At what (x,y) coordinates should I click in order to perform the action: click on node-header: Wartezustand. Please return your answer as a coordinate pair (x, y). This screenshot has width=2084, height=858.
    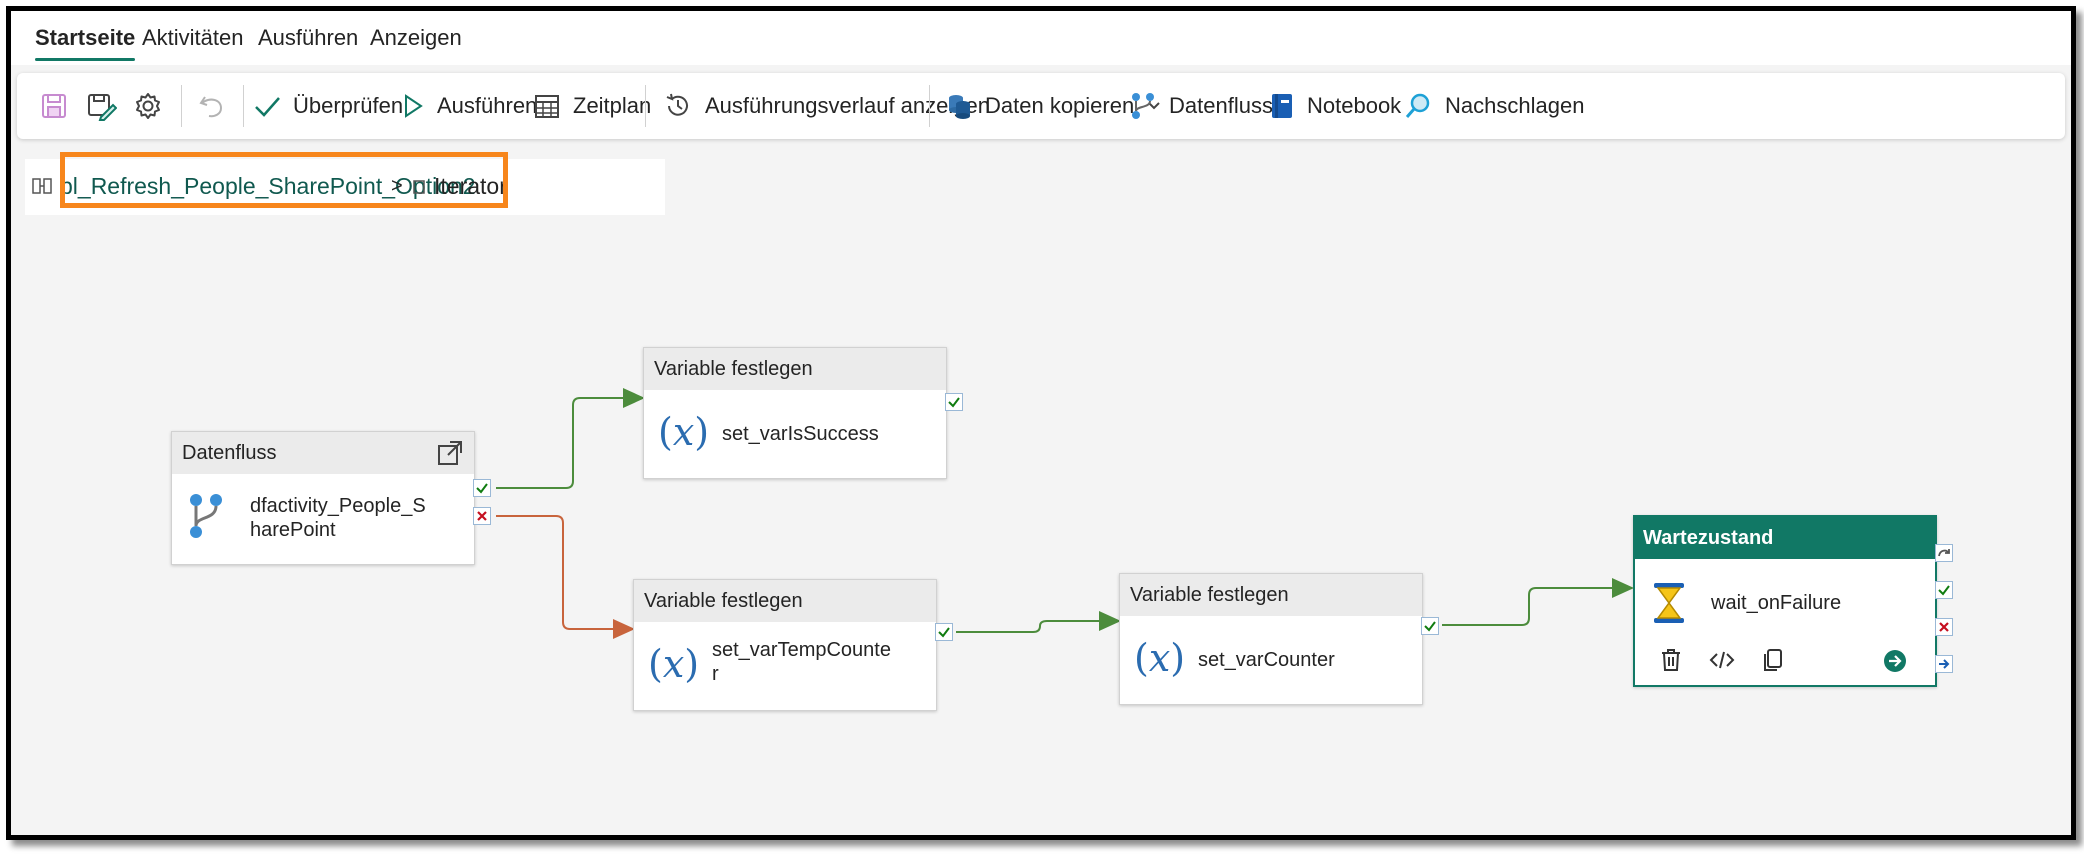
    Looking at the image, I should click on (1785, 538).